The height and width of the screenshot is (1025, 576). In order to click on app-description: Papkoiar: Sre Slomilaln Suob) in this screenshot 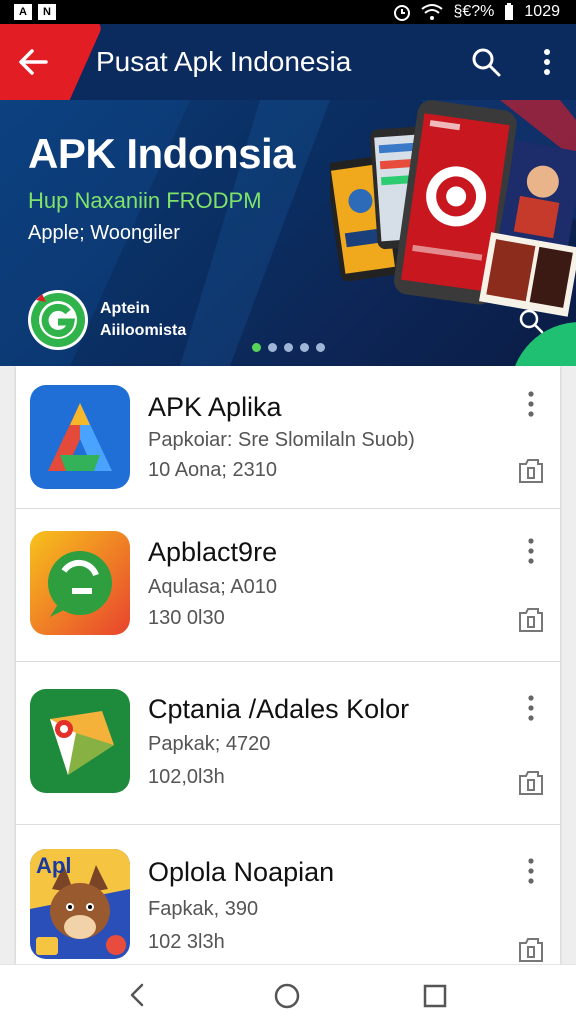, I will do `click(281, 440)`.